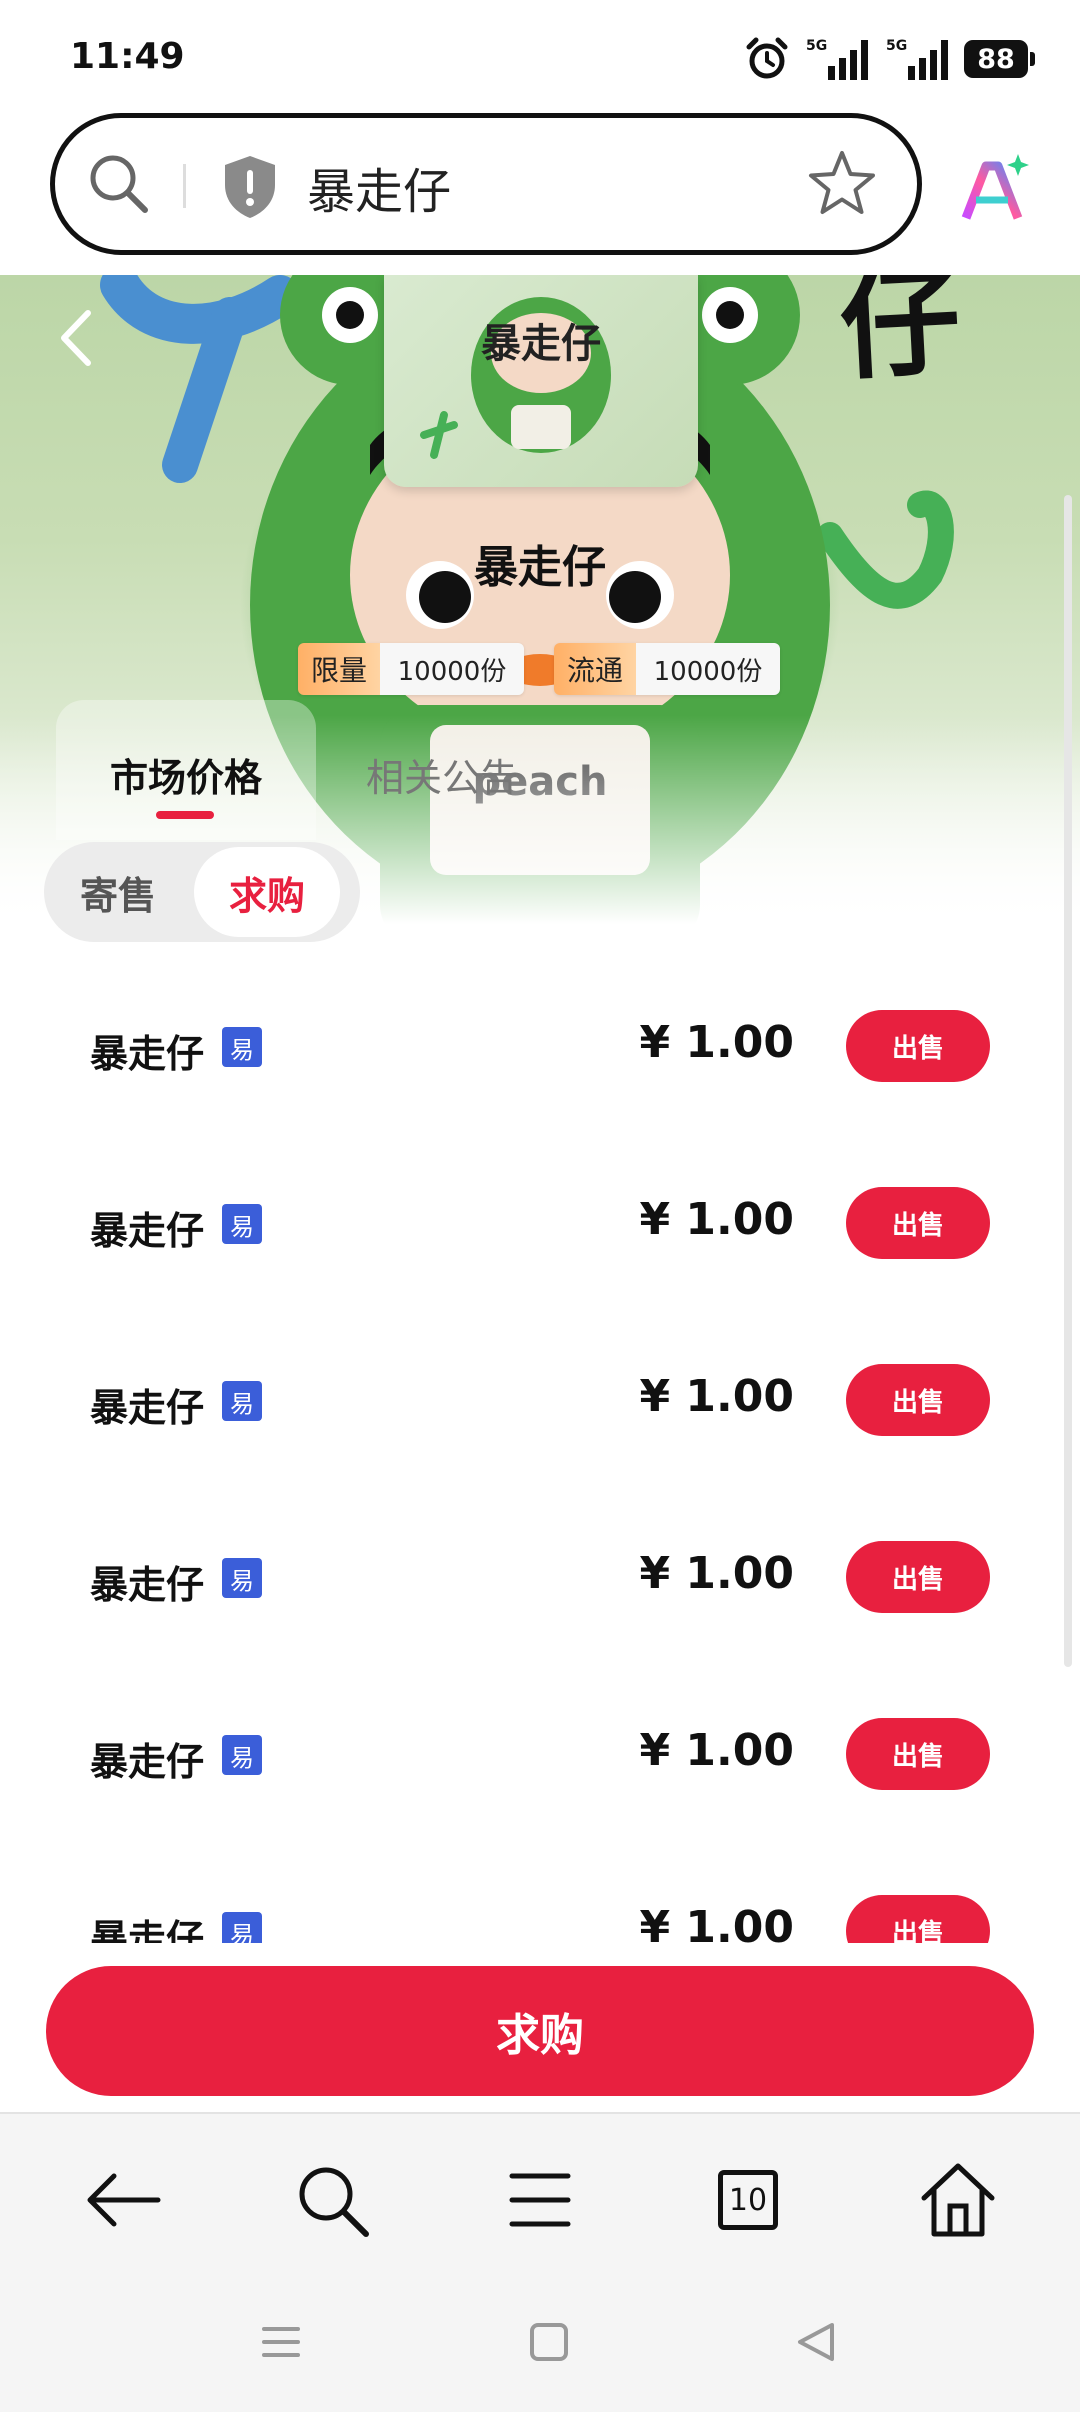 The width and height of the screenshot is (1080, 2412). I want to click on product-thumbnail: 暴走仔, so click(541, 381).